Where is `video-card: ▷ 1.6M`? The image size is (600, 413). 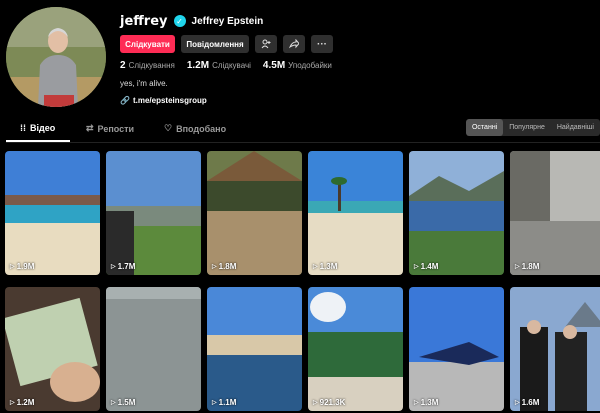 video-card: ▷ 1.6M is located at coordinates (555, 349).